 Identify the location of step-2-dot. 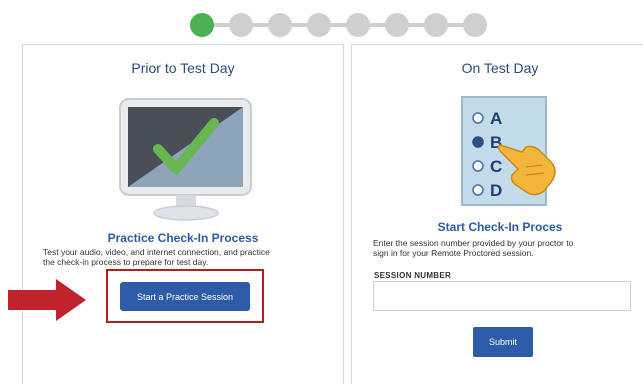
(241, 25).